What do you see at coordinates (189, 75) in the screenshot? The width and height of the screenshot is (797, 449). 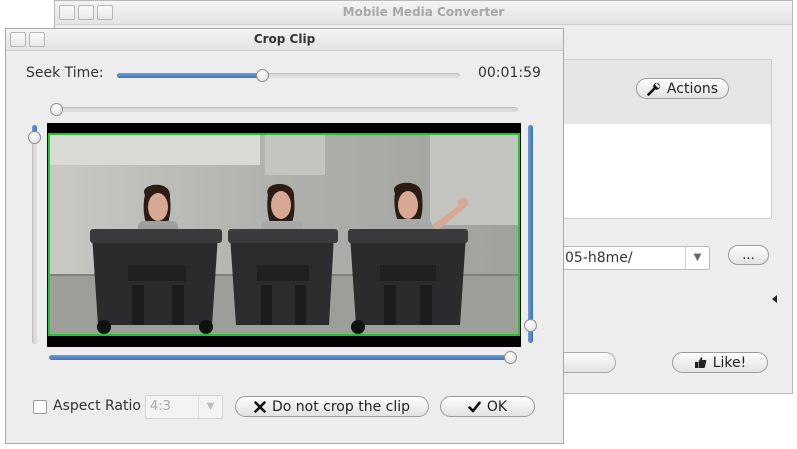 I see `seek-slider-fill` at bounding box center [189, 75].